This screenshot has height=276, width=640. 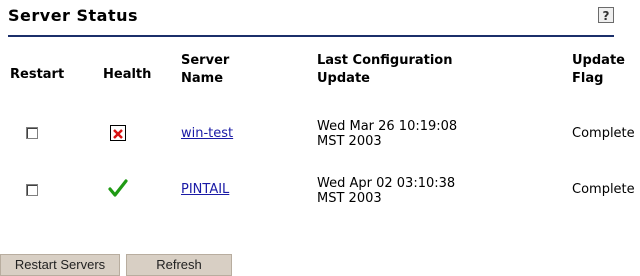 I want to click on column-header-update-flag-line1: Update, so click(x=598, y=60).